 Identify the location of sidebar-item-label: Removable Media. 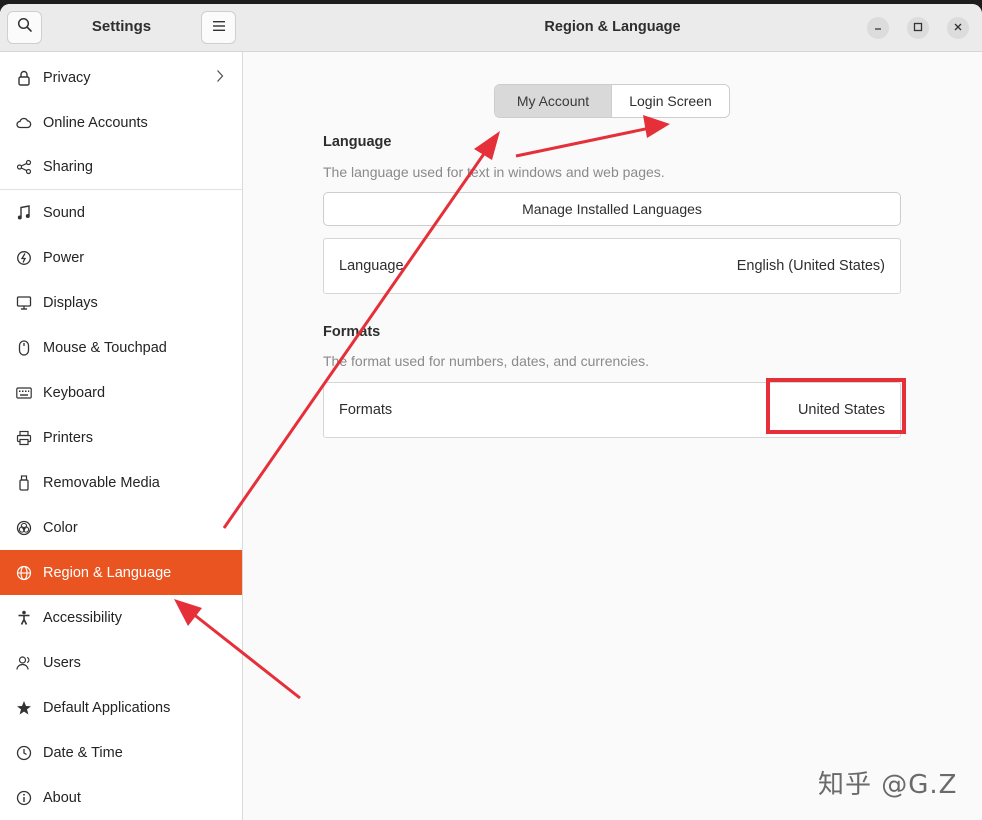
(101, 482).